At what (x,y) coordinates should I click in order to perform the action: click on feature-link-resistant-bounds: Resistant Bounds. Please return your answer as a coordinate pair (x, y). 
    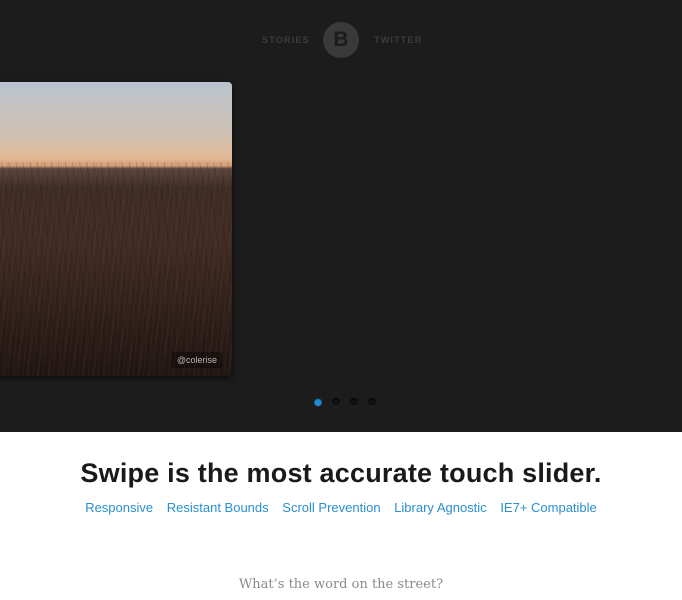
    Looking at the image, I should click on (218, 507).